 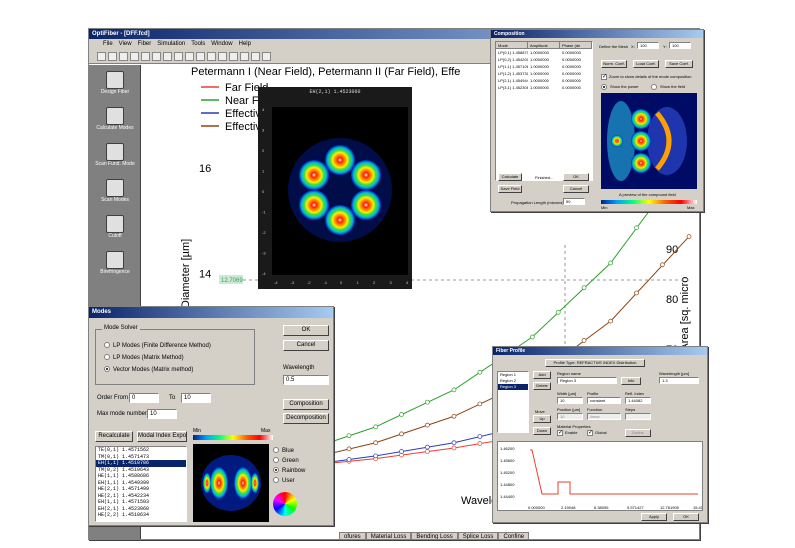 What do you see at coordinates (114, 436) in the screenshot?
I see `recalculate-button: Recalculate` at bounding box center [114, 436].